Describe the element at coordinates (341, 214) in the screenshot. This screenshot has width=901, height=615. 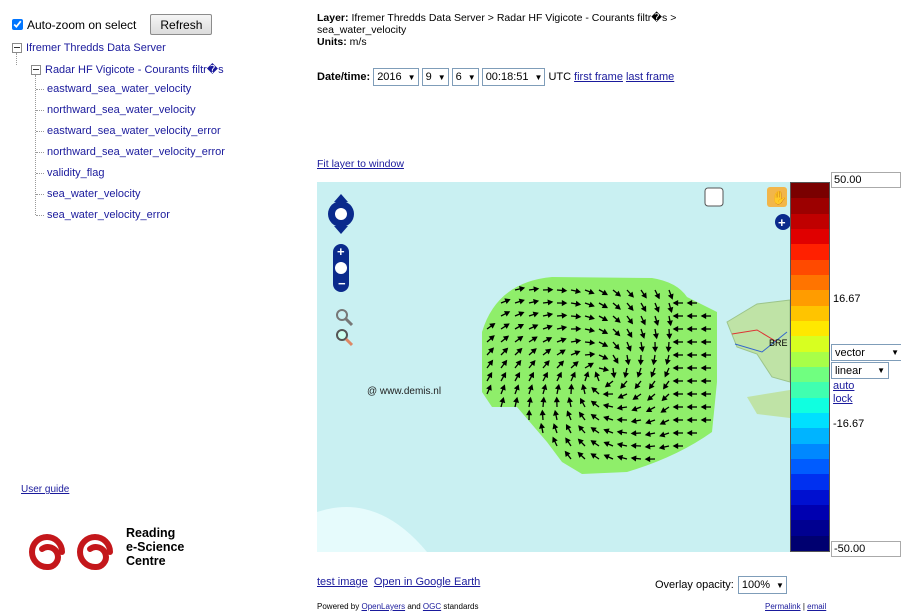
I see `pan-control` at that location.